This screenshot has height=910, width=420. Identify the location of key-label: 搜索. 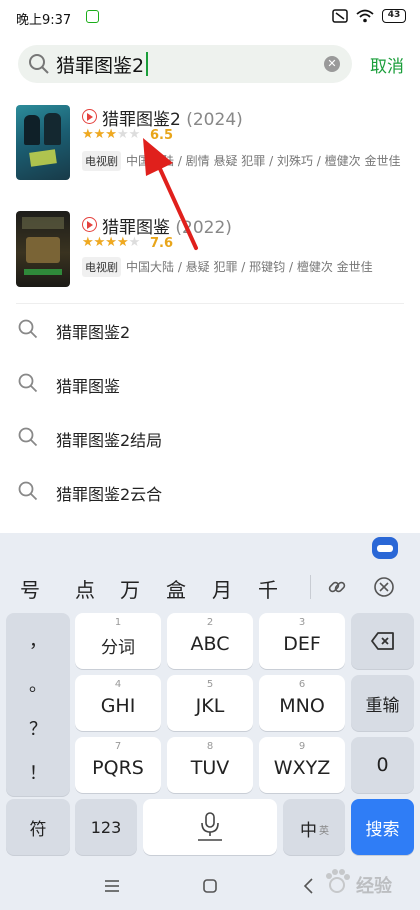
(382, 829).